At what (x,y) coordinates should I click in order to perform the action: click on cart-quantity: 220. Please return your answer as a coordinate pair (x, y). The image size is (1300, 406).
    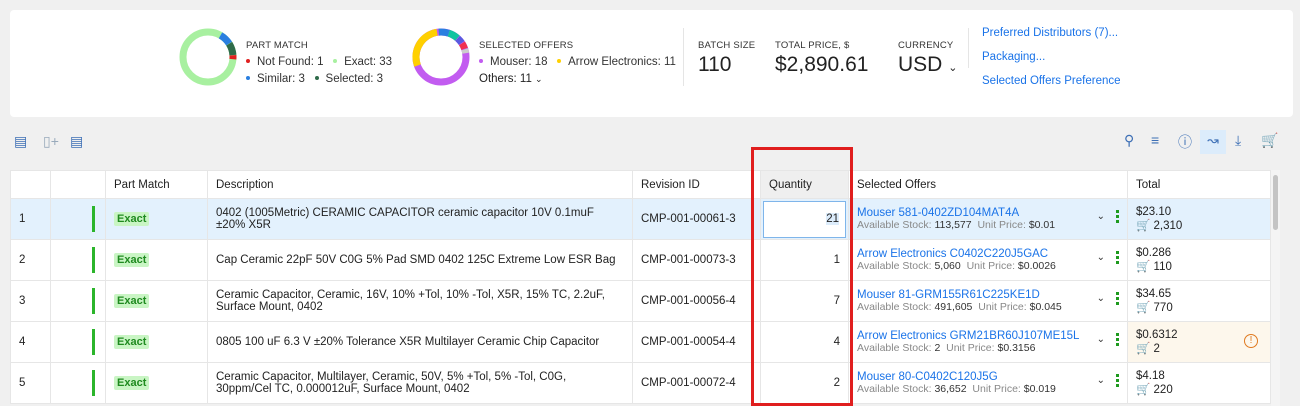
    Looking at the image, I should click on (1163, 390).